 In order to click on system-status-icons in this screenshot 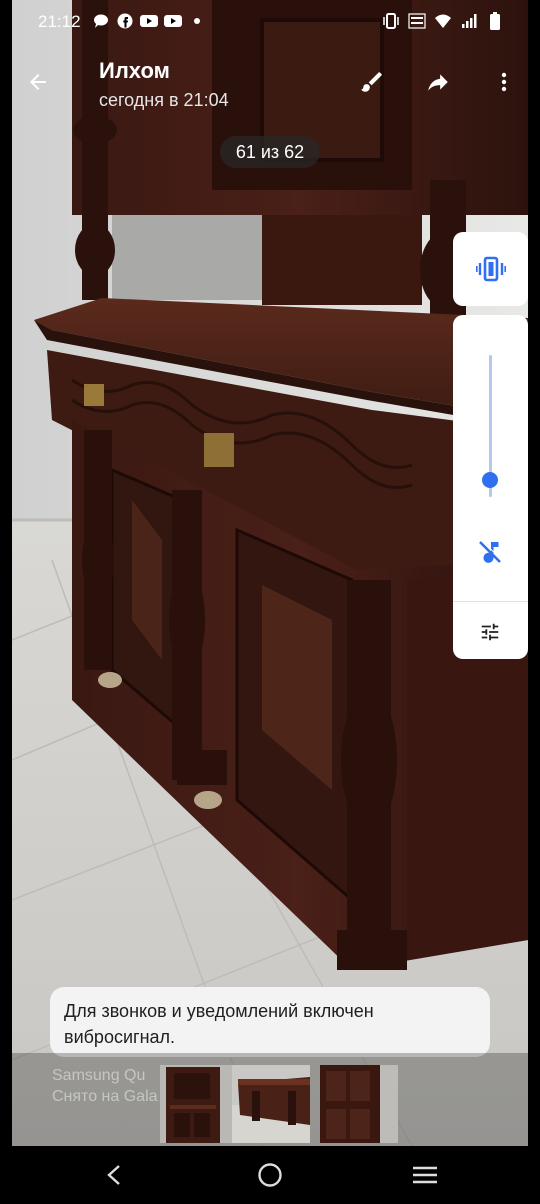, I will do `click(443, 21)`.